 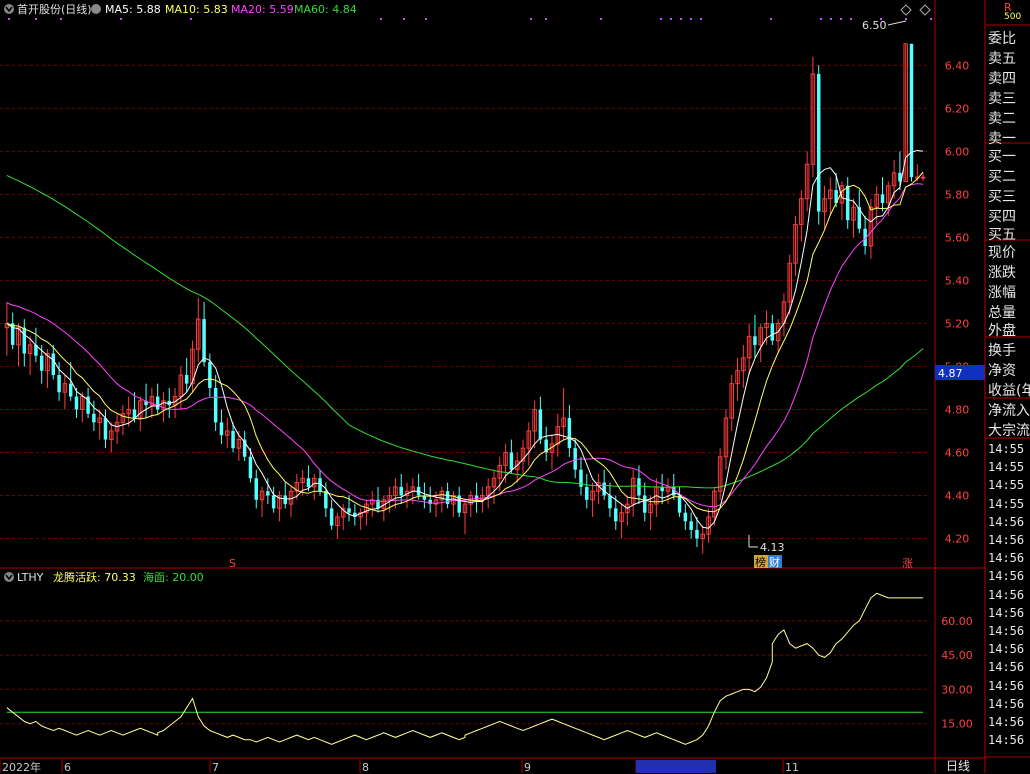 What do you see at coordinates (96, 9) in the screenshot?
I see `ma-options-icon` at bounding box center [96, 9].